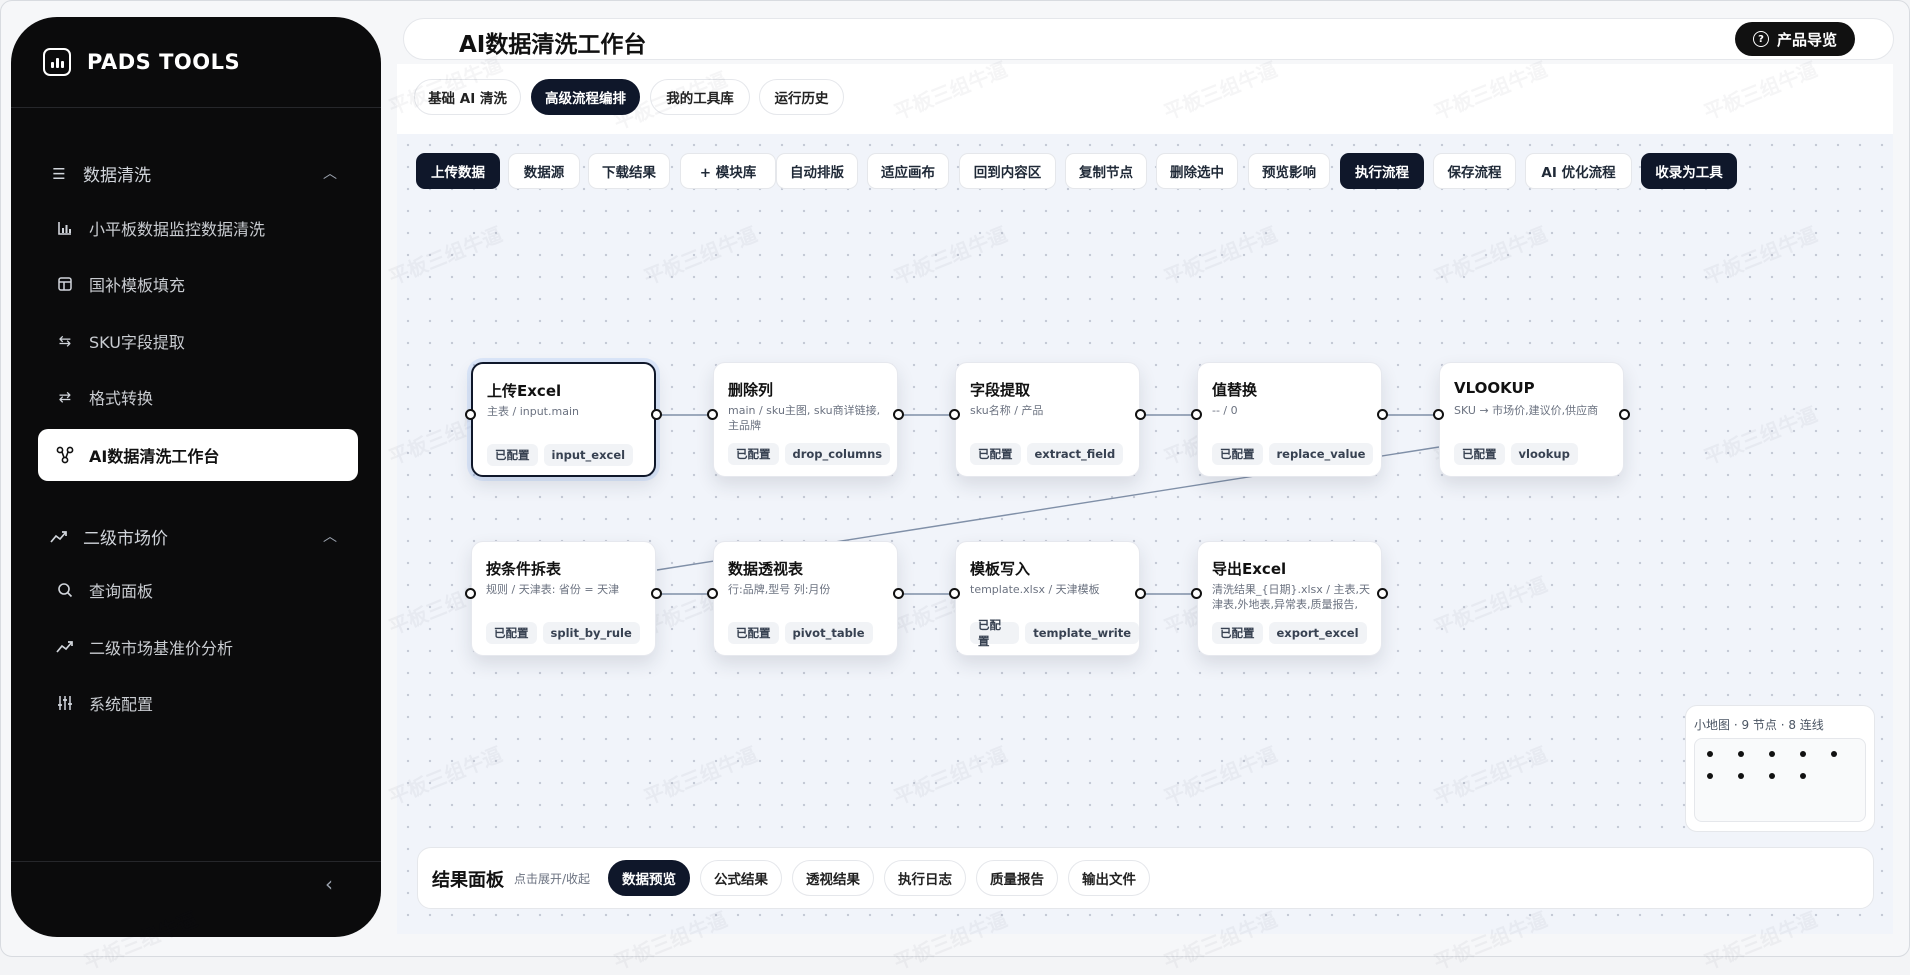  What do you see at coordinates (908, 171) in the screenshot?
I see `fit-canvas-button: 适应画布` at bounding box center [908, 171].